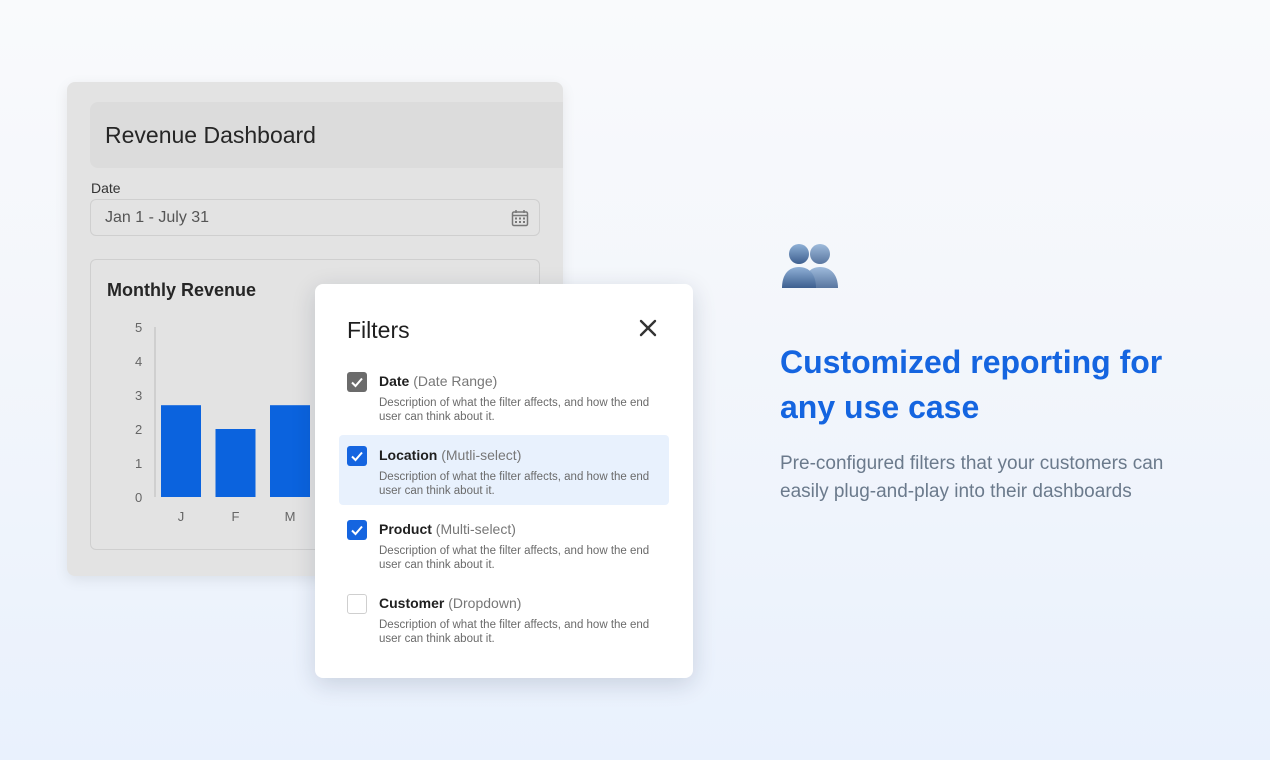 Image resolution: width=1270 pixels, height=760 pixels. Describe the element at coordinates (138, 395) in the screenshot. I see `y-tick-label: 3` at that location.